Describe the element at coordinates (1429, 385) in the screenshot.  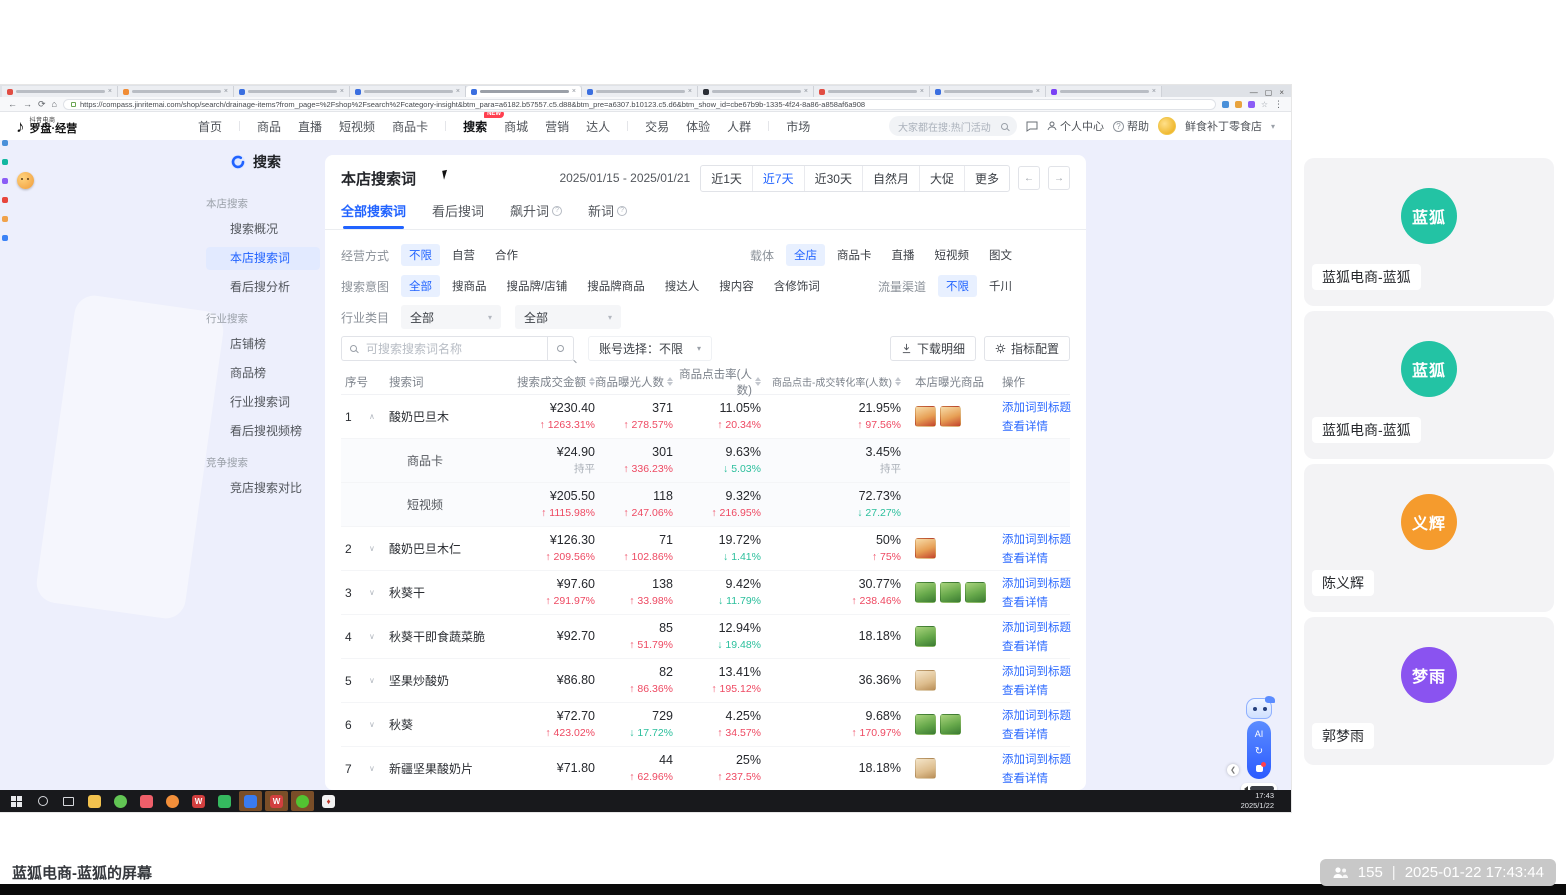
I see `participant-tile-2: 蓝狐 蓝狐电商-蓝狐` at that location.